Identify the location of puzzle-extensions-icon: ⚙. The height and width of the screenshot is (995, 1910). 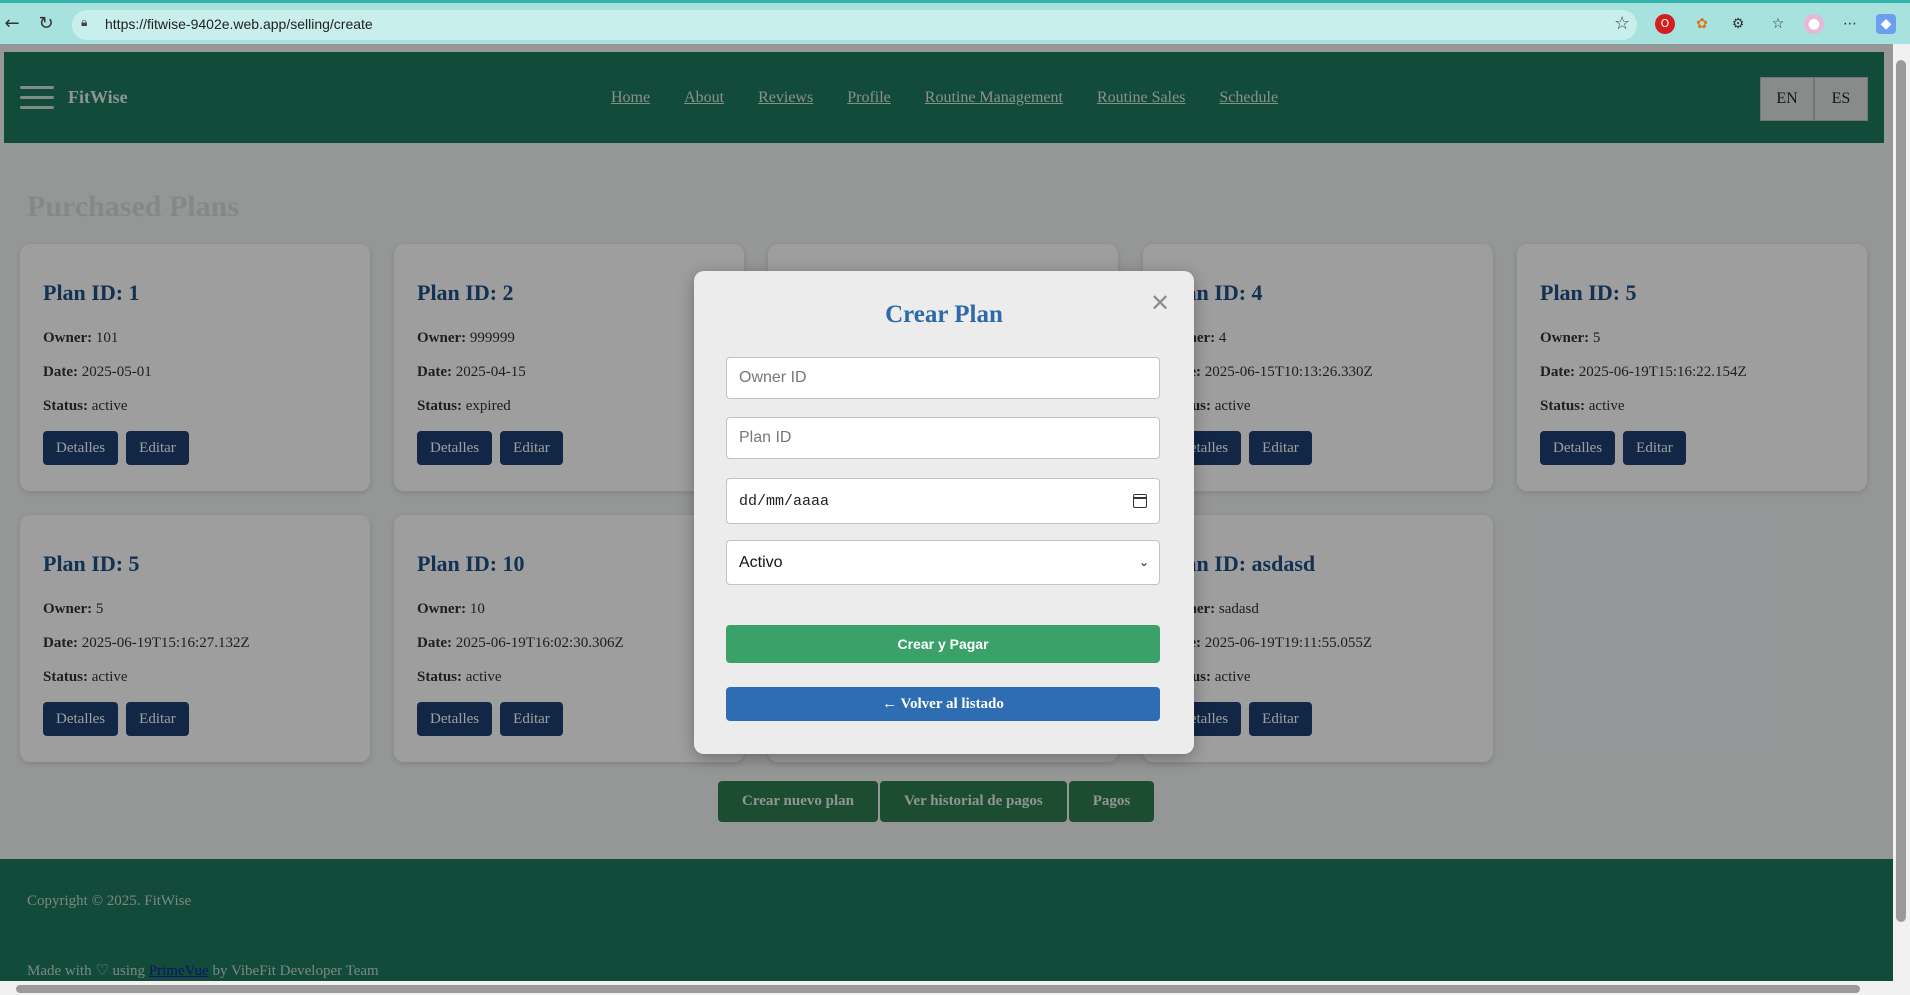
(1738, 24).